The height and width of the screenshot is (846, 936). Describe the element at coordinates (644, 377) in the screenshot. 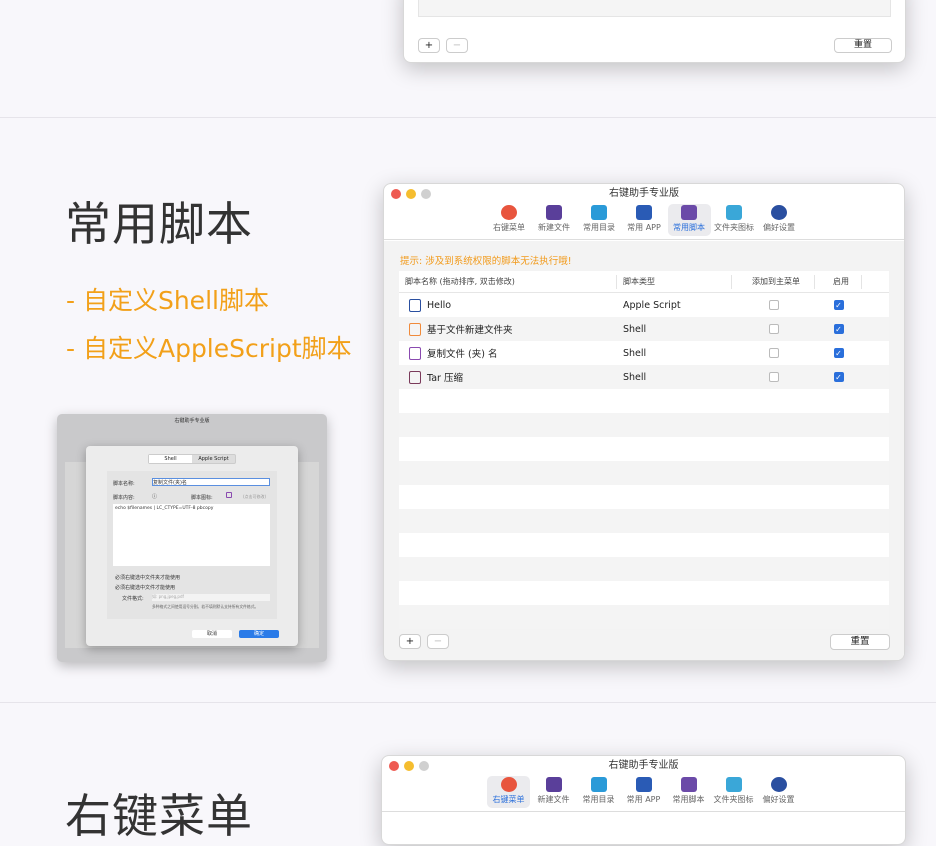

I see `table-row: Tar 压缩 Shell ✓` at that location.